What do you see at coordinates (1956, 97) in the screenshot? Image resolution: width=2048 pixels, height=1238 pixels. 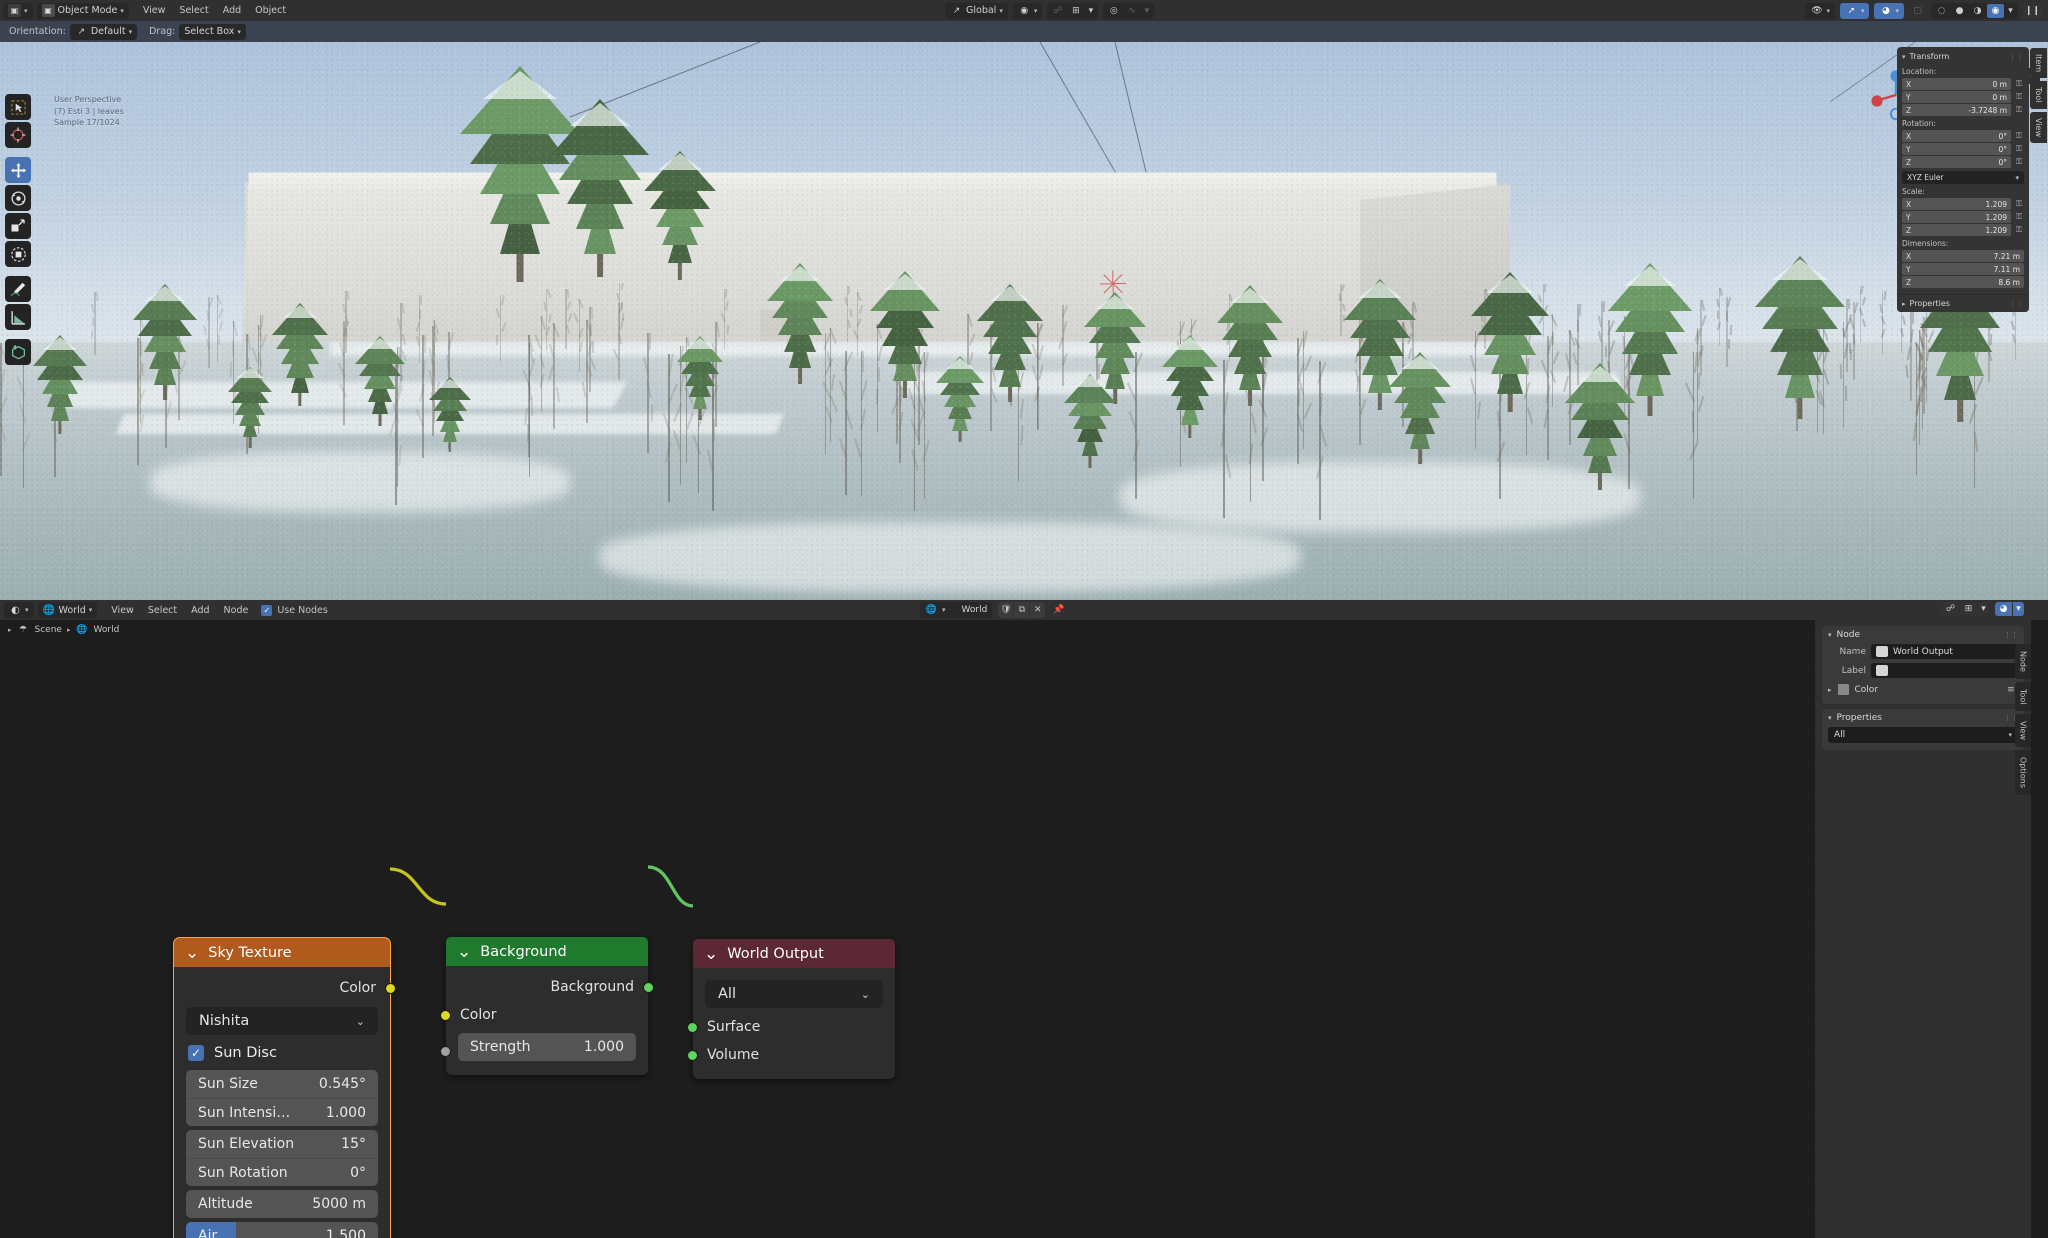 I see `transform-value-field: Y 0 m` at bounding box center [1956, 97].